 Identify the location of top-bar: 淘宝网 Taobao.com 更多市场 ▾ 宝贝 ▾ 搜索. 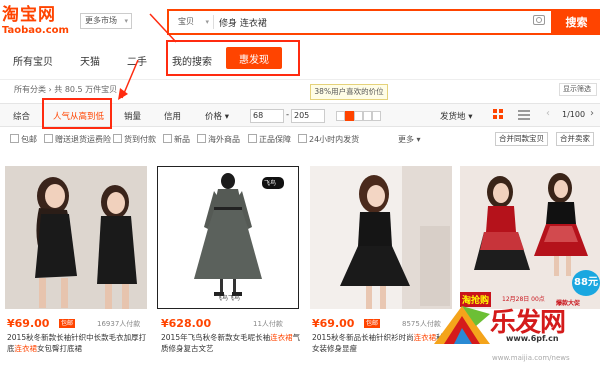
(300, 22).